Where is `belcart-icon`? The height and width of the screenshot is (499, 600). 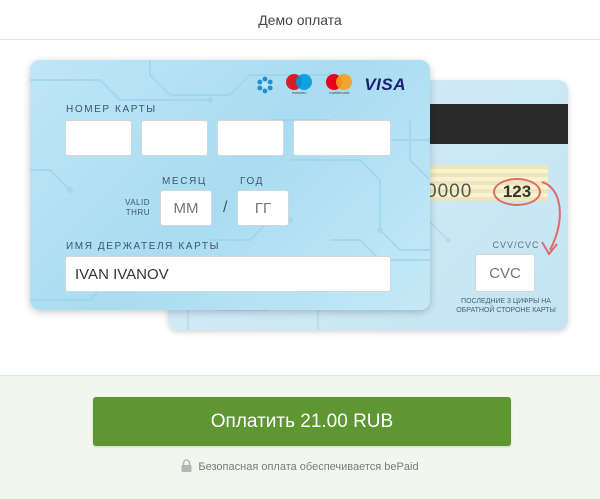
belcart-icon is located at coordinates (265, 85).